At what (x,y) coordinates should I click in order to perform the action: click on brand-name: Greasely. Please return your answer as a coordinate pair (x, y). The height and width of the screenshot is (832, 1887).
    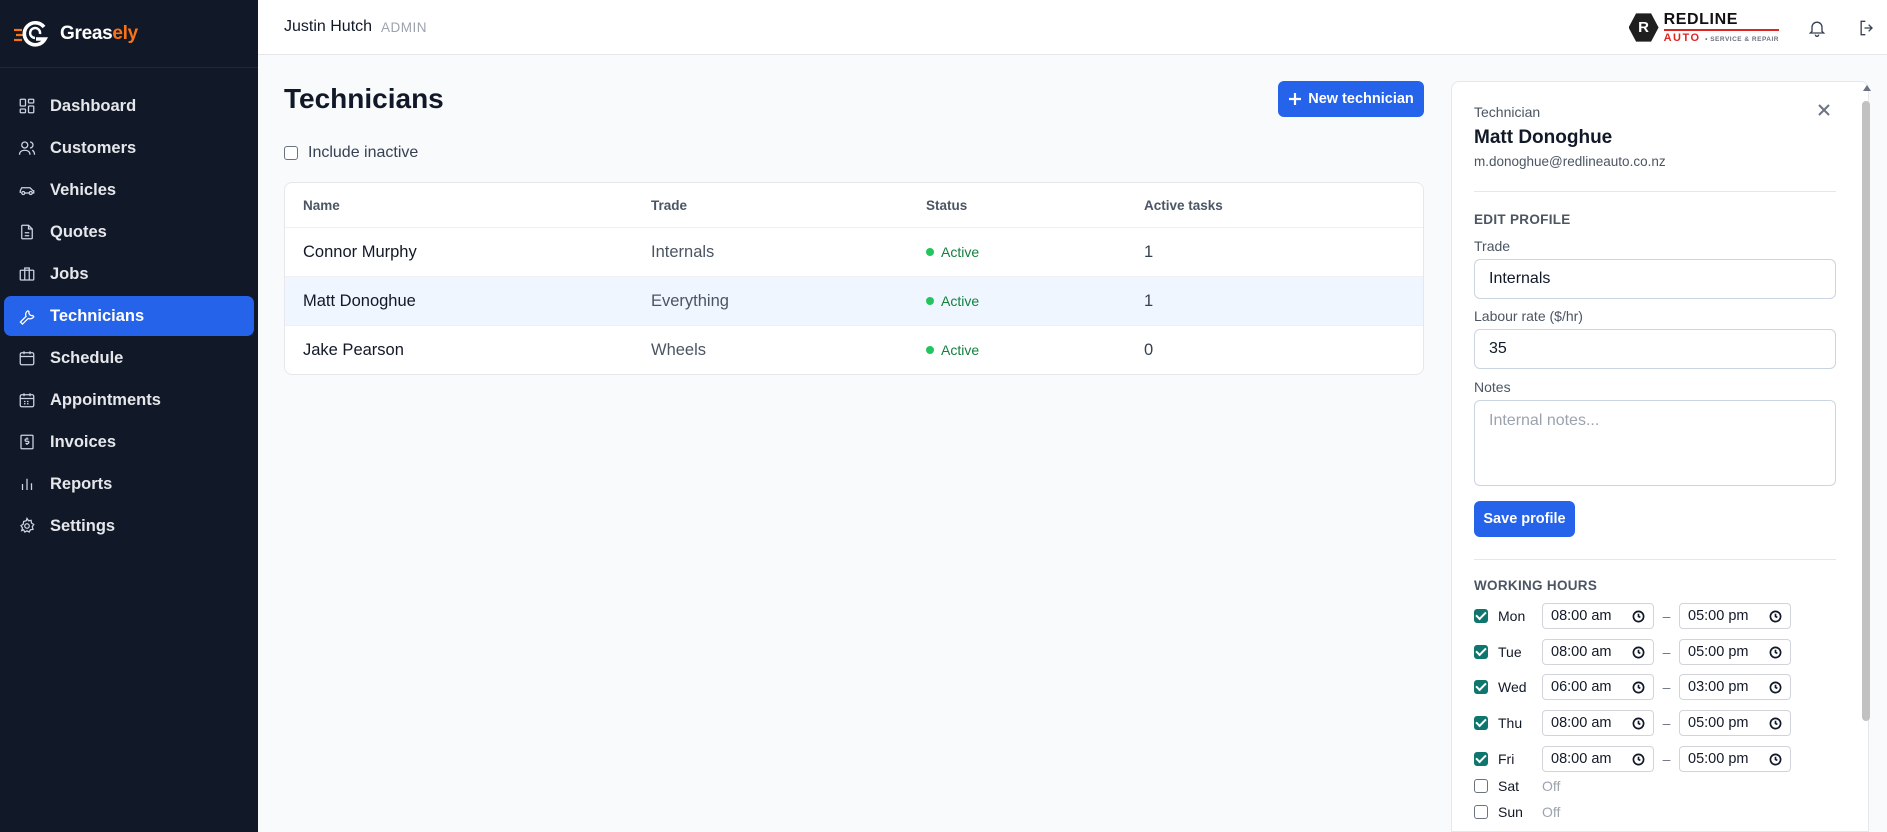
    Looking at the image, I should click on (99, 33).